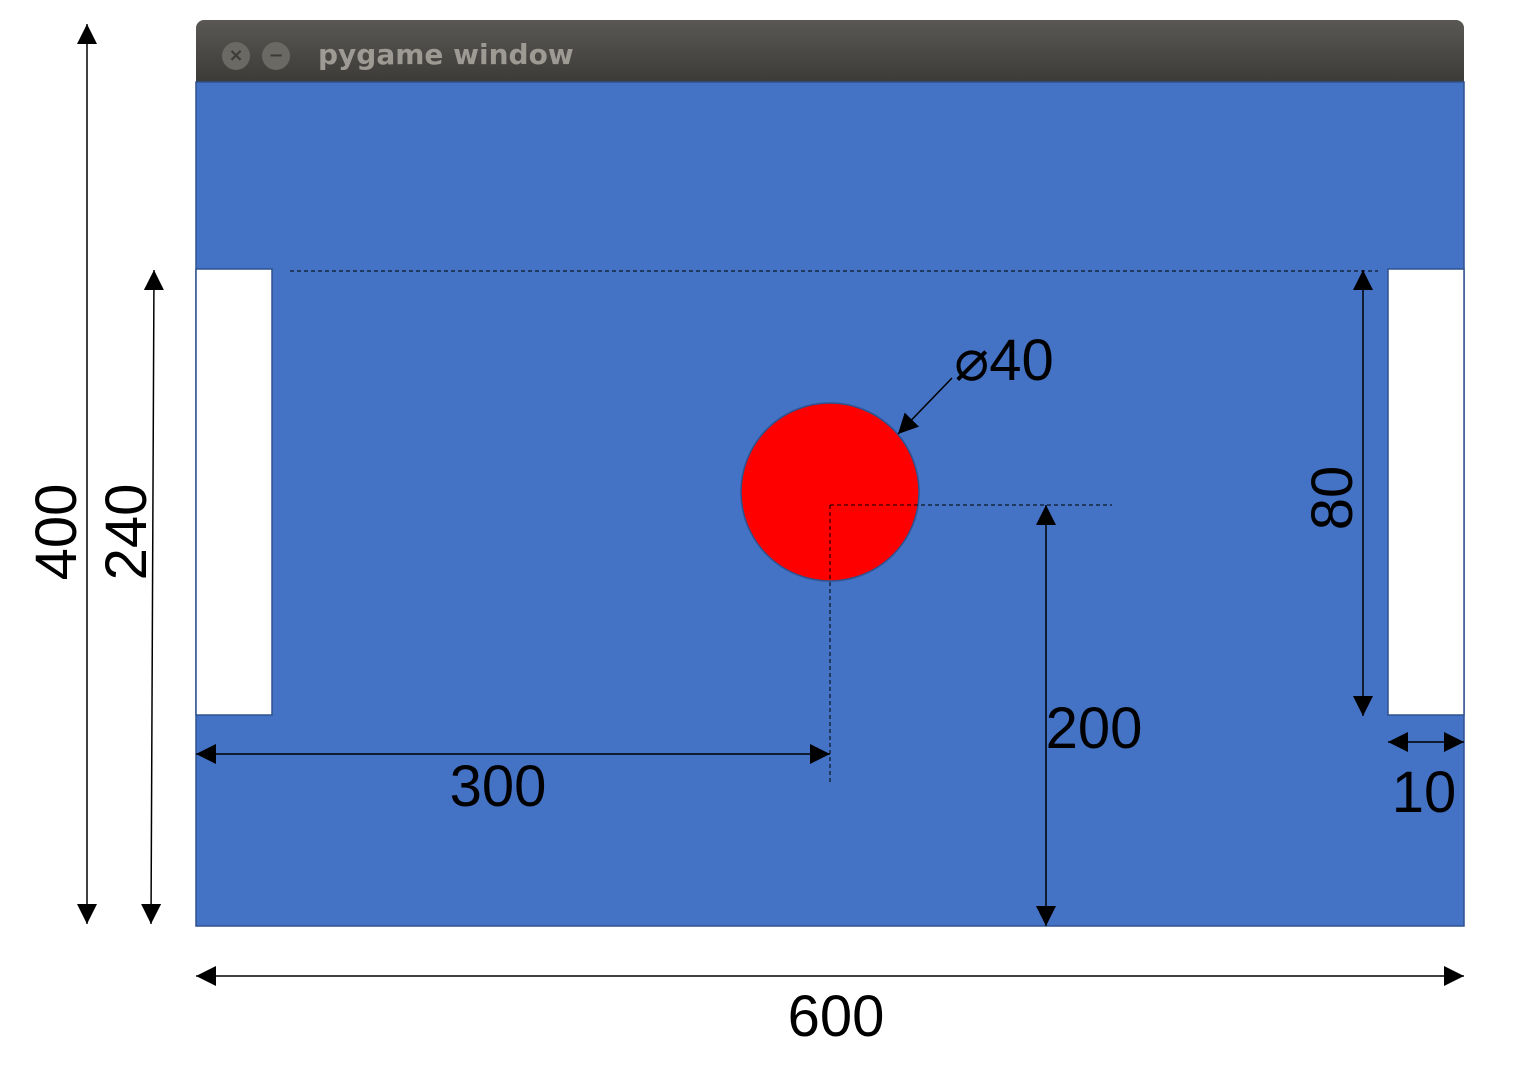 This screenshot has height=1084, width=1520. Describe the element at coordinates (1424, 792) in the screenshot. I see `dim-label-10: 10` at that location.